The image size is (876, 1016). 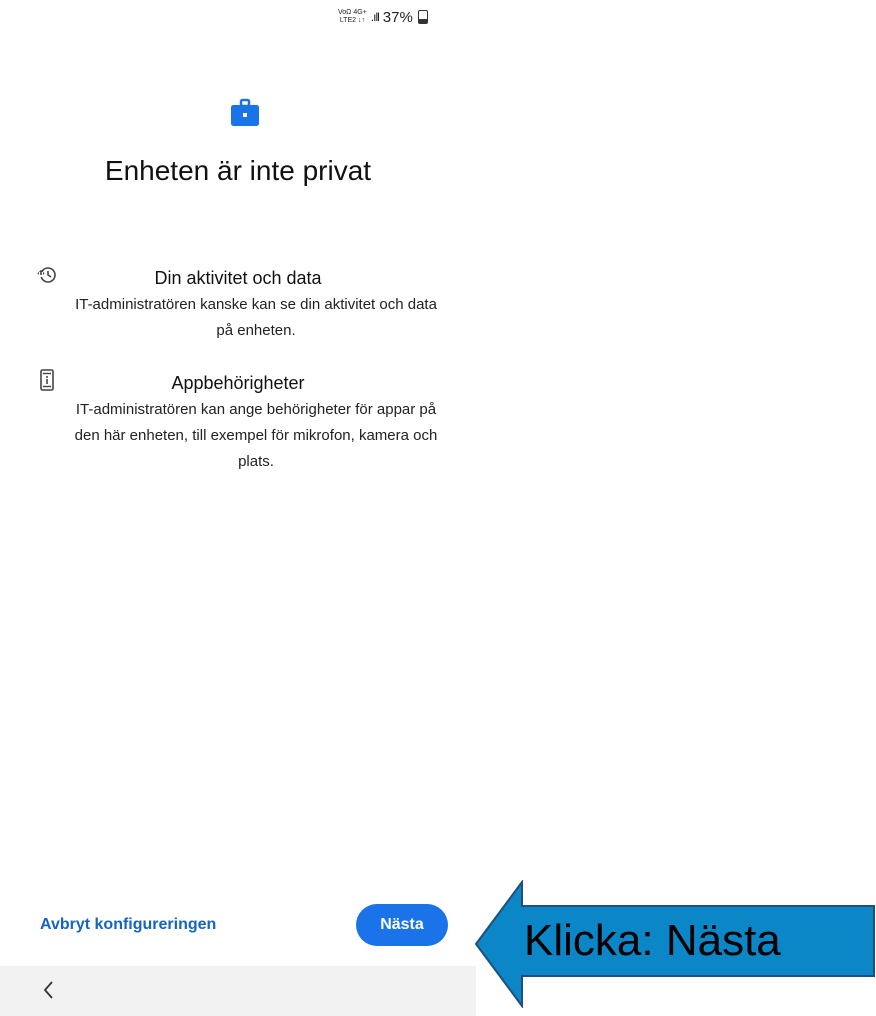 I want to click on next-button: Nästa, so click(x=402, y=925).